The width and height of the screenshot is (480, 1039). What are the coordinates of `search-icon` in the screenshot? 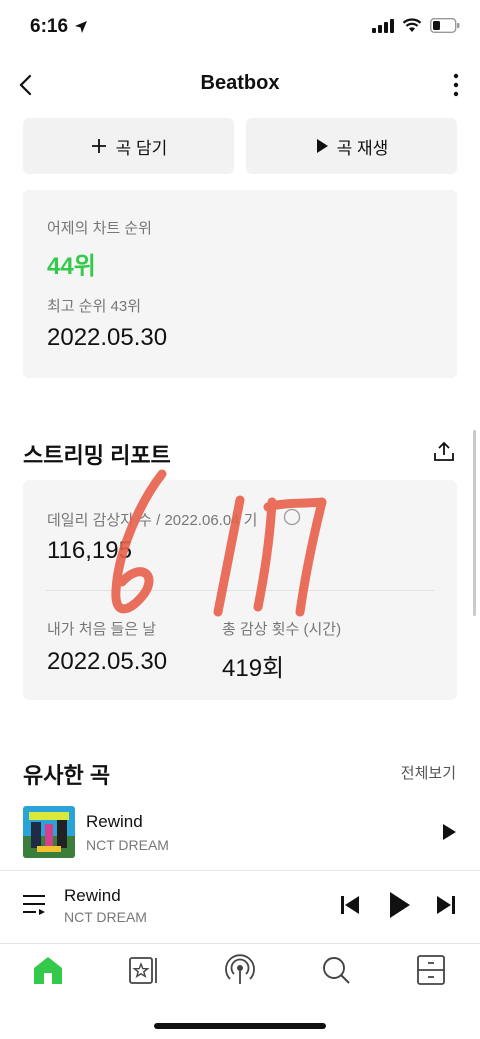 It's located at (336, 970).